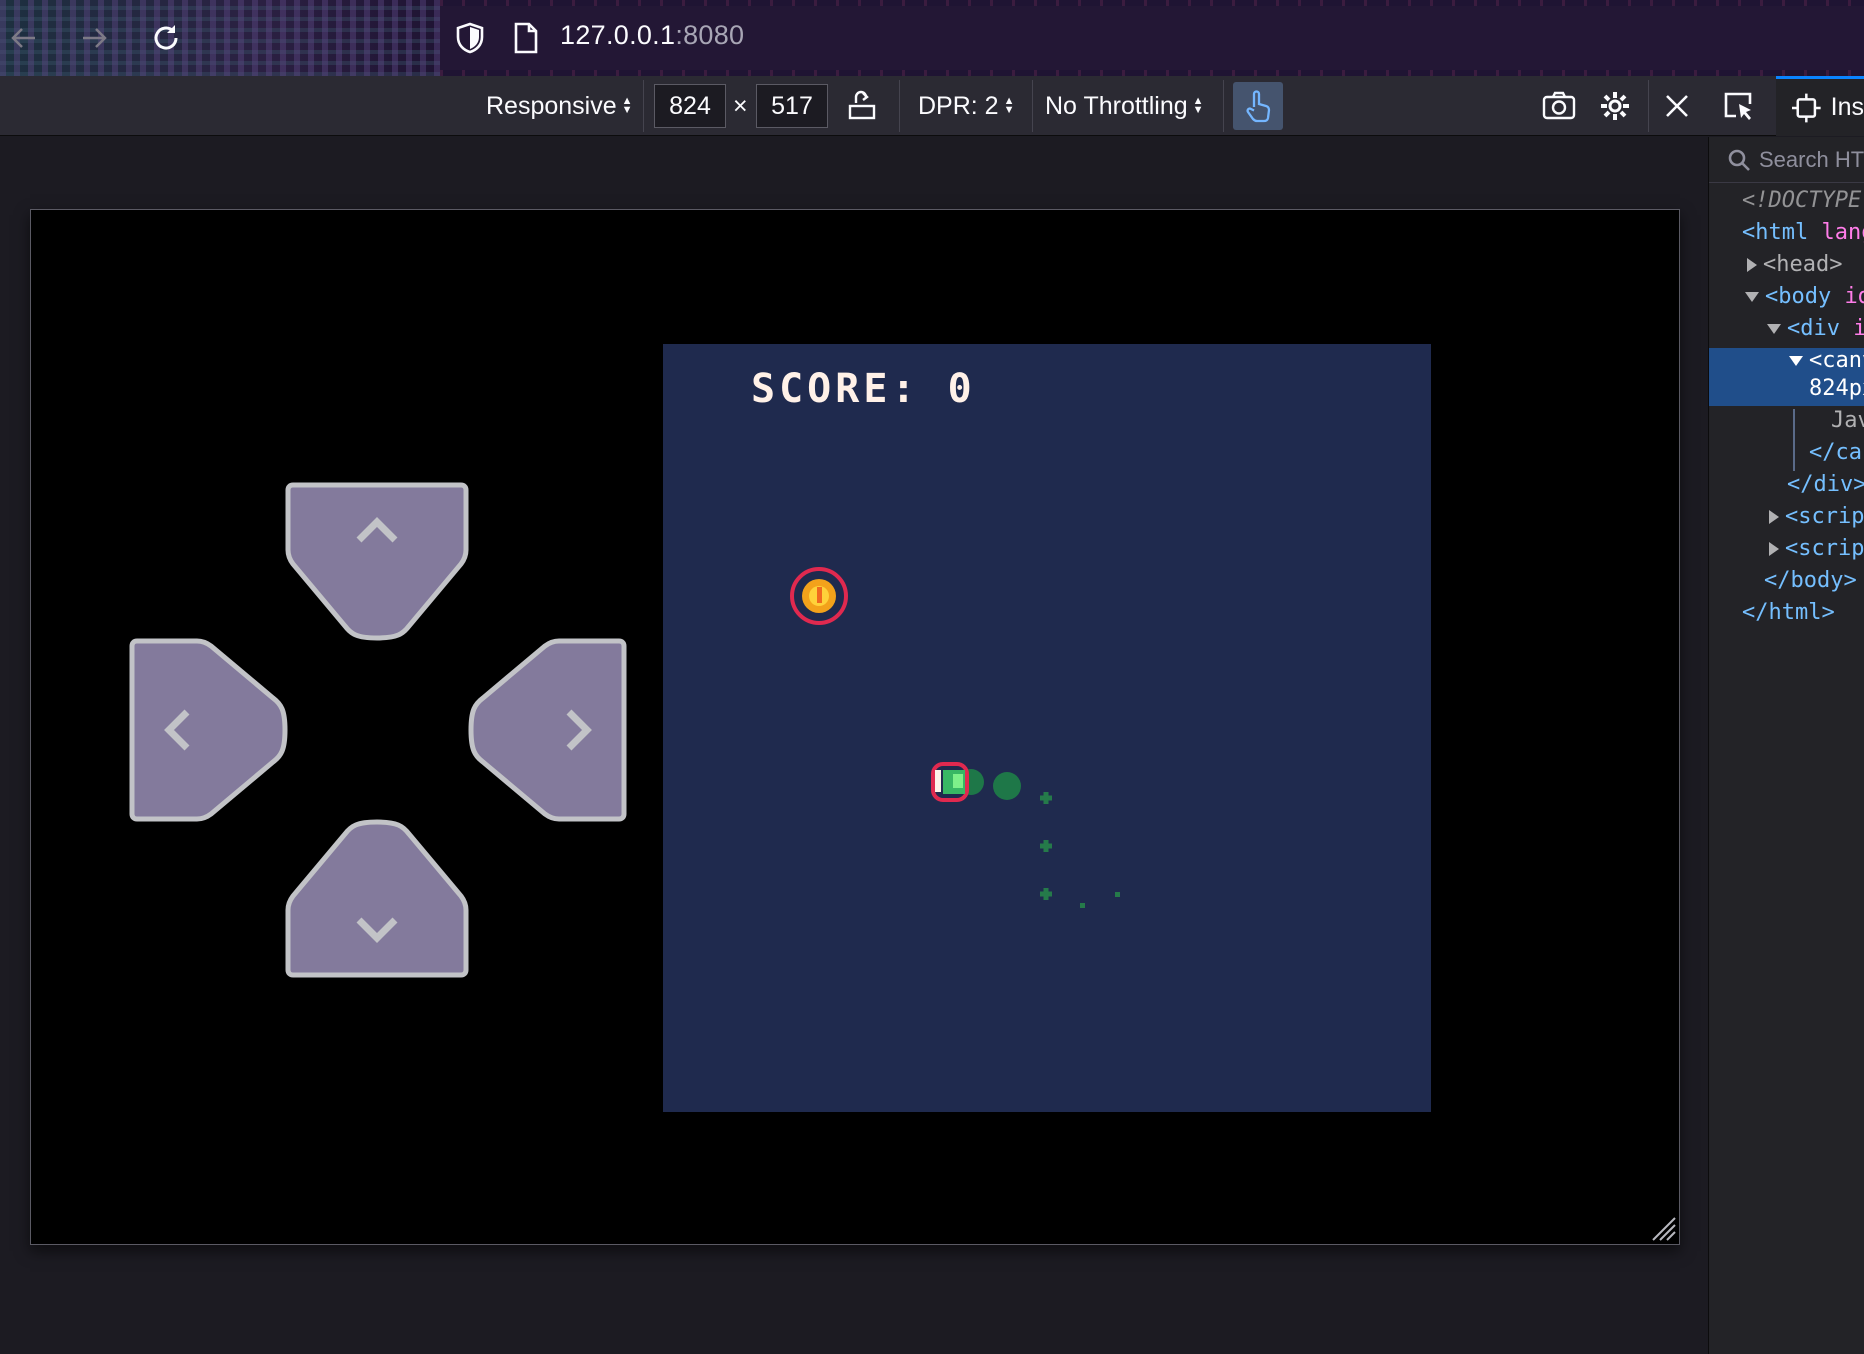 This screenshot has height=1354, width=1864. I want to click on touch-icon, so click(1258, 106).